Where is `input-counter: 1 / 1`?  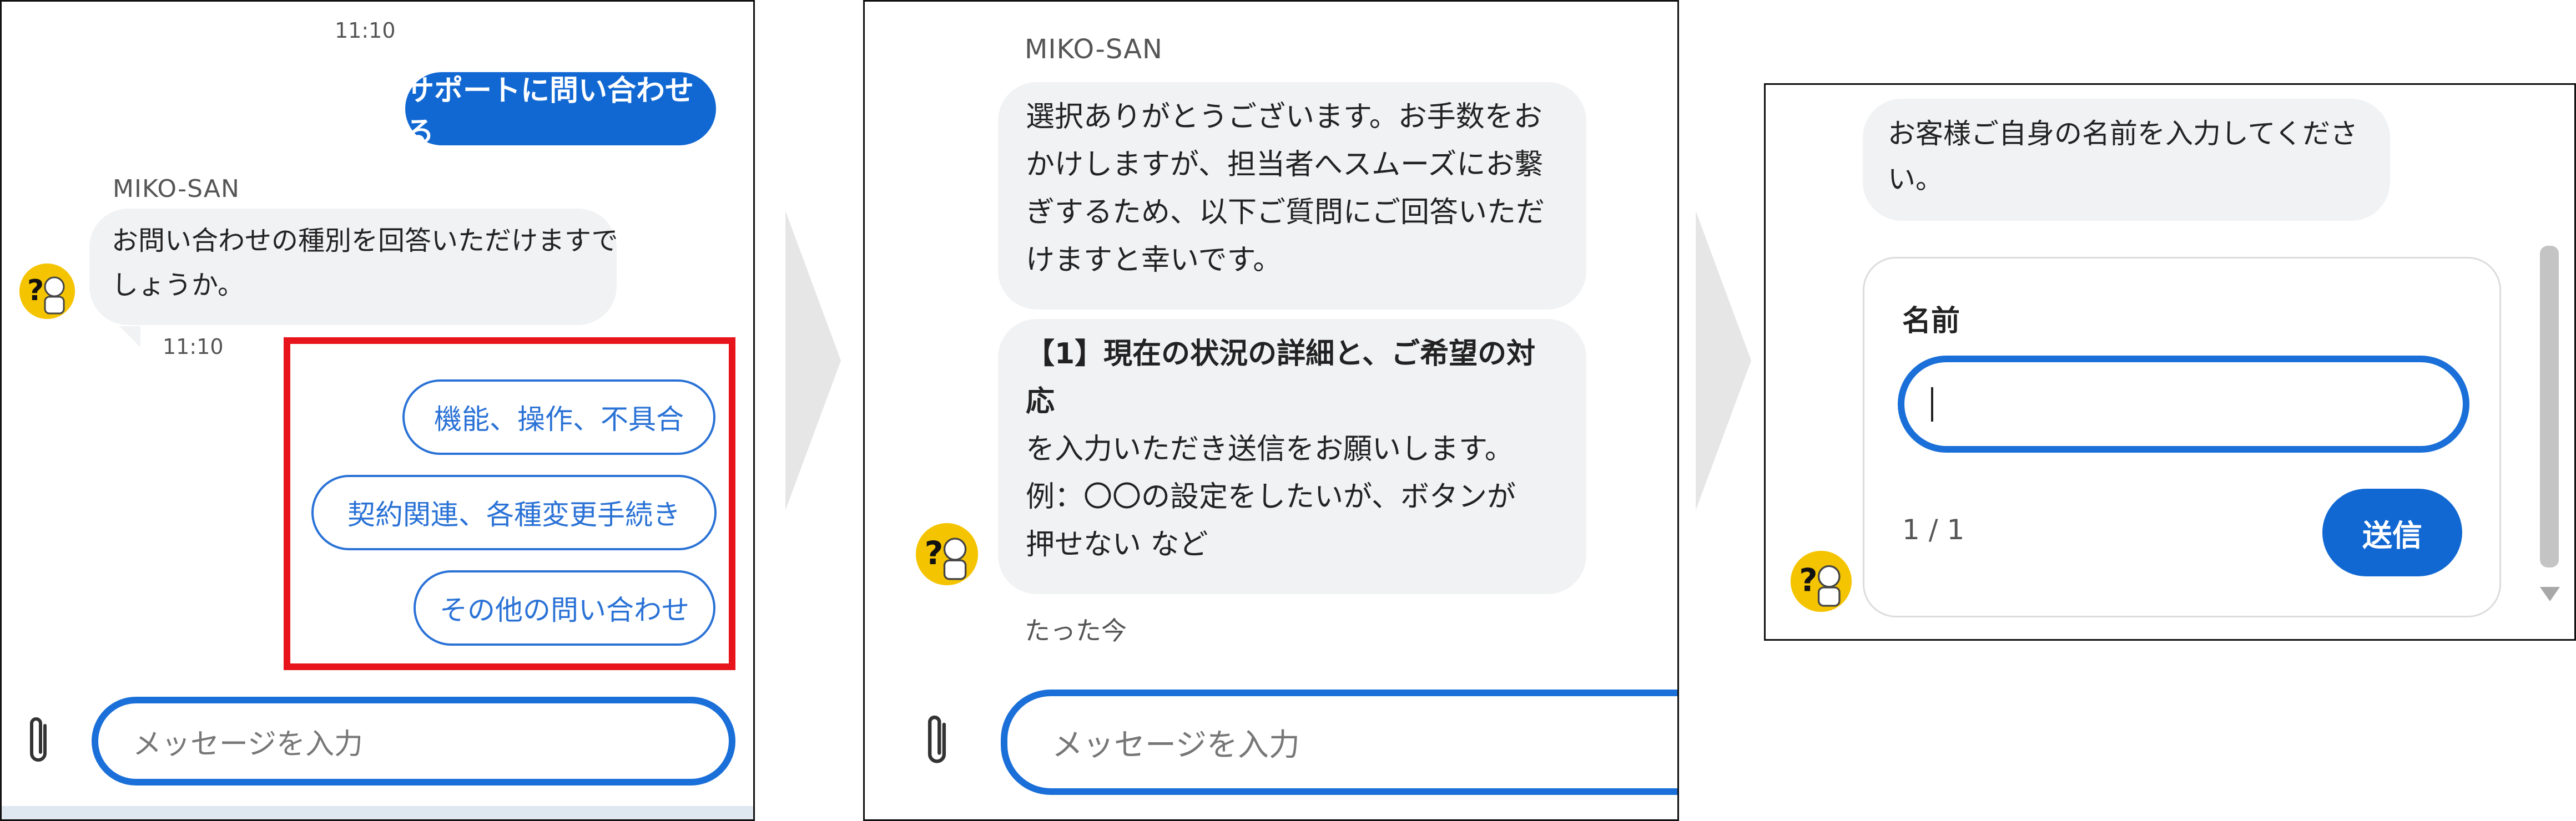
input-counter: 1 / 1 is located at coordinates (1934, 530).